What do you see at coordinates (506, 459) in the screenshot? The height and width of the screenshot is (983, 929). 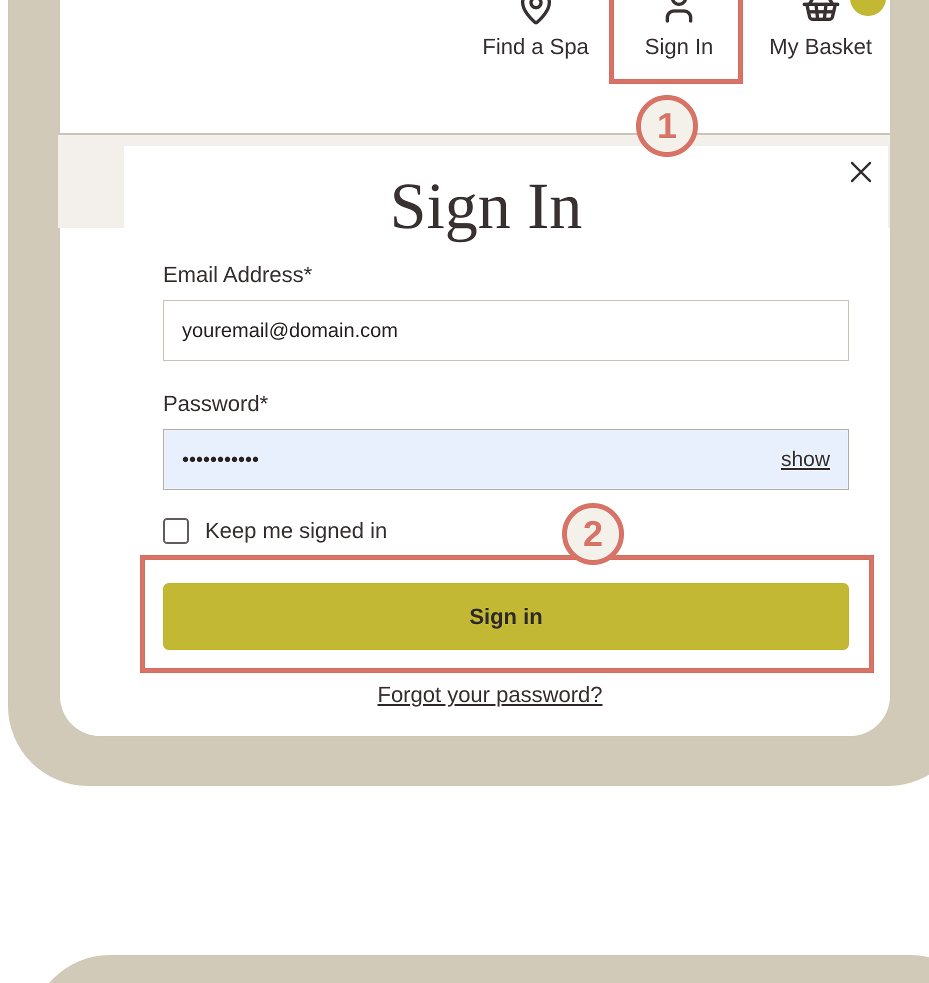 I see `input-field: ••••••••••• show` at bounding box center [506, 459].